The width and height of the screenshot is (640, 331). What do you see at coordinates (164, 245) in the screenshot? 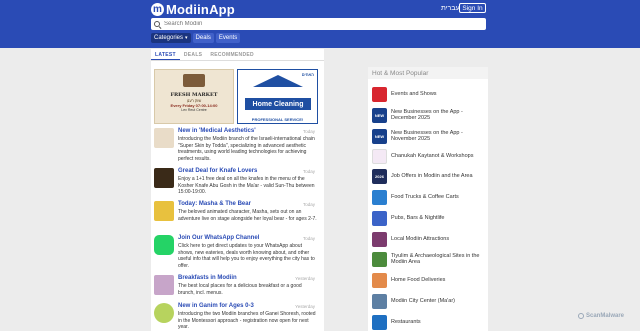
I see `whatsapp-icon` at bounding box center [164, 245].